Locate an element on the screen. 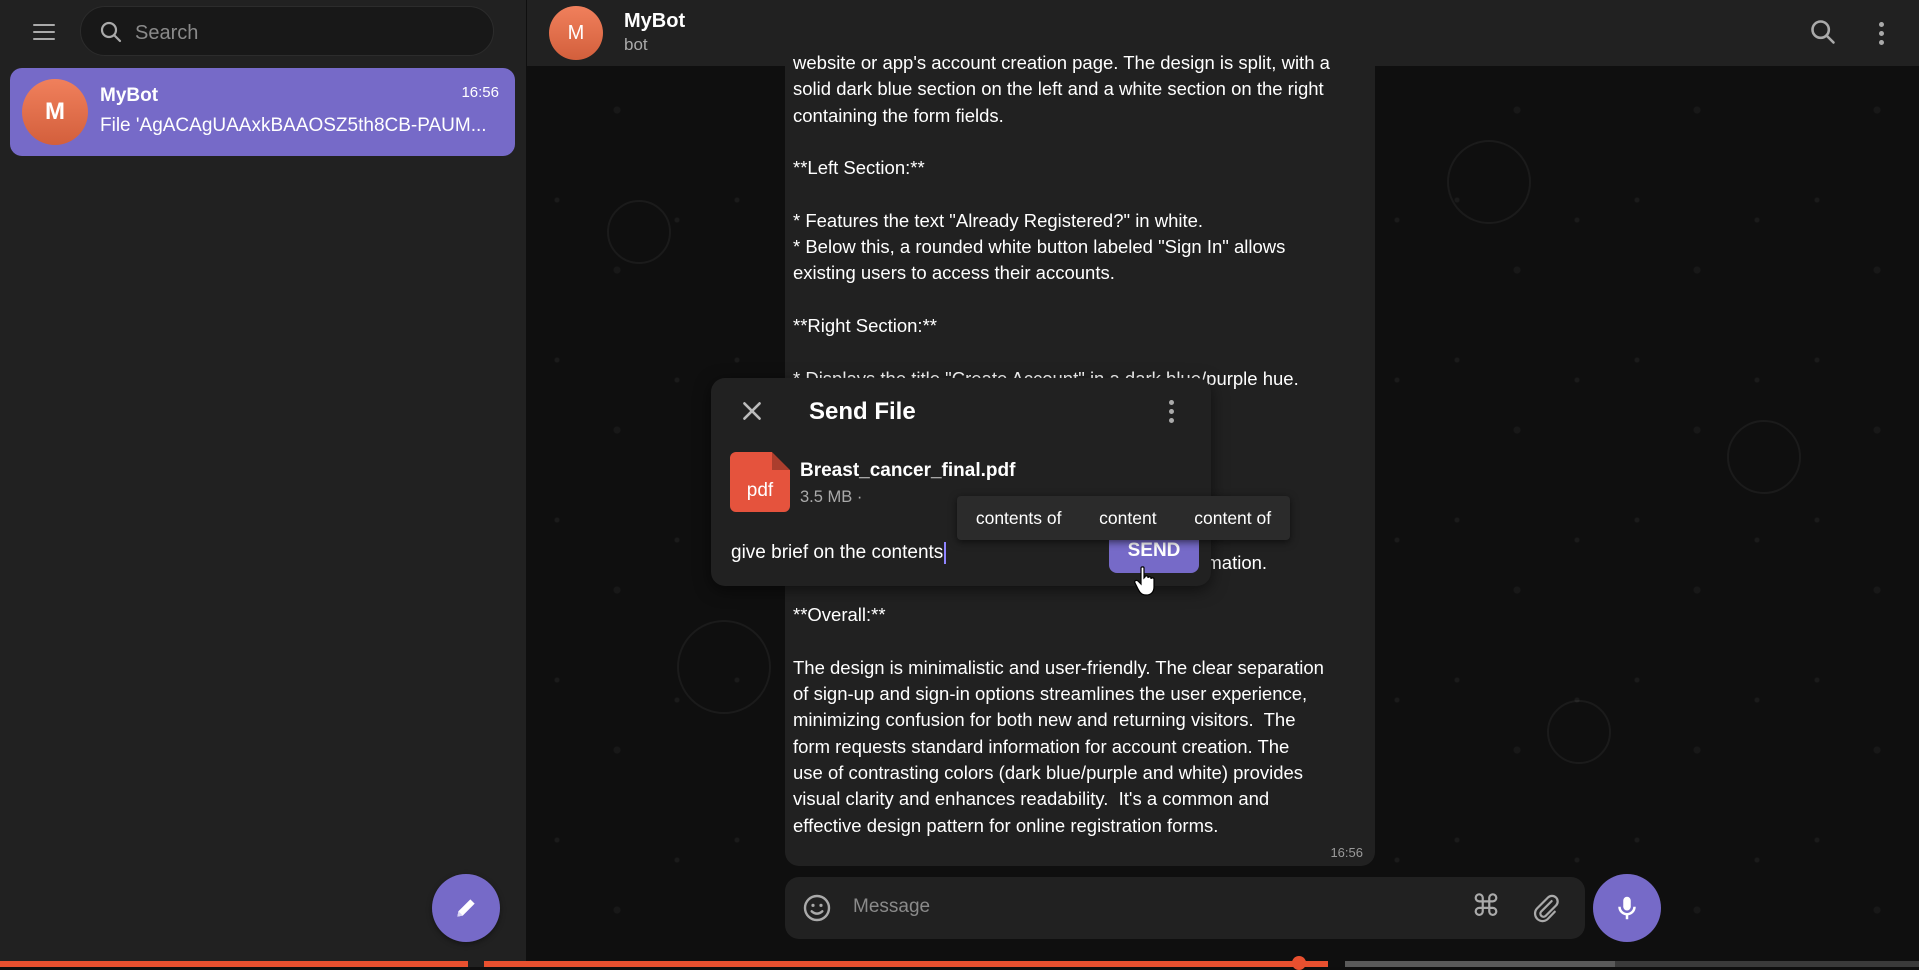 This screenshot has height=970, width=1919. paperclip-icon is located at coordinates (1546, 908).